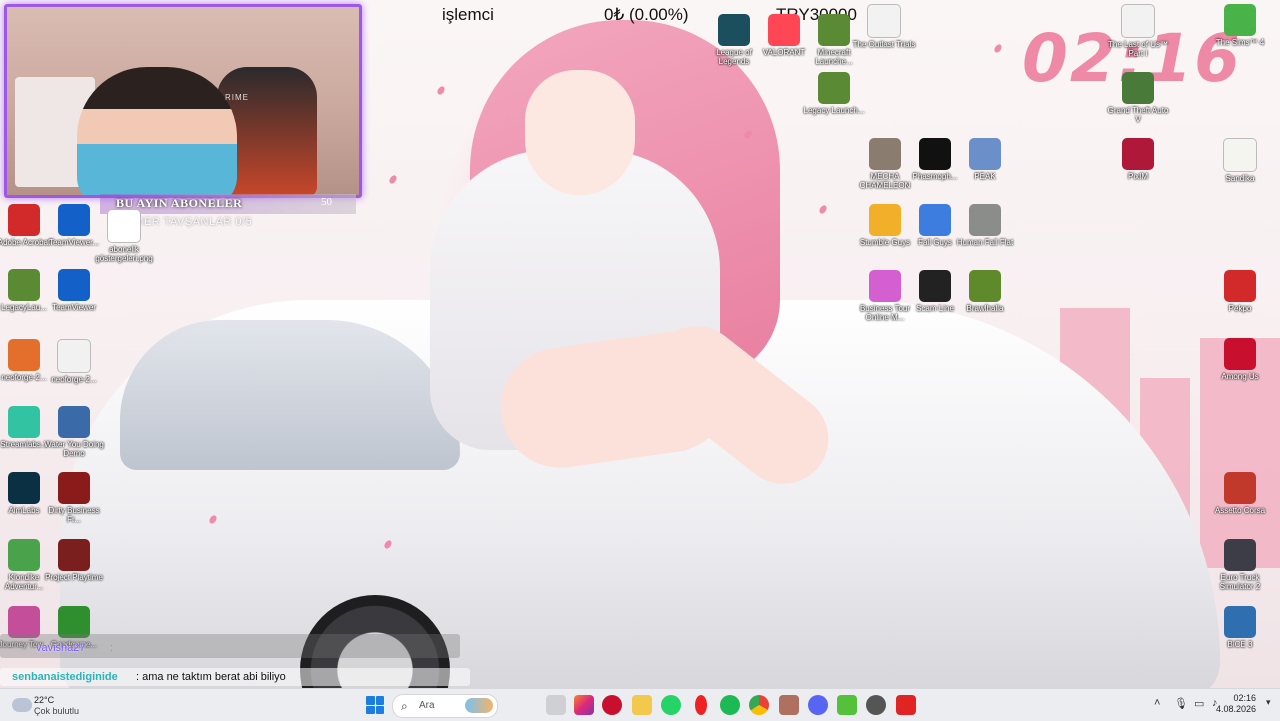 The width and height of the screenshot is (1280, 721). I want to click on desktop-icon: PixIM, so click(1138, 166).